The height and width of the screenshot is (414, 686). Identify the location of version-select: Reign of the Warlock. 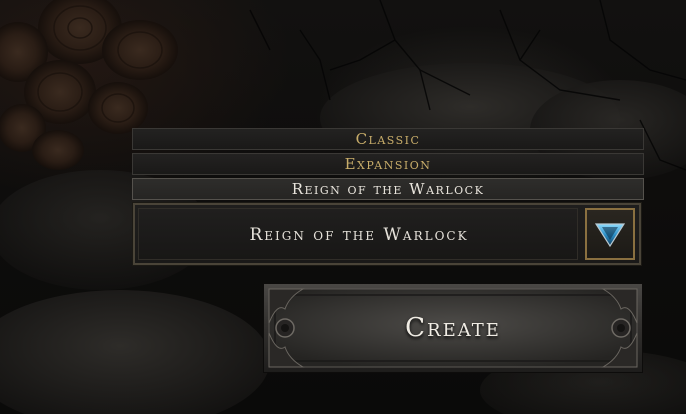
(387, 234).